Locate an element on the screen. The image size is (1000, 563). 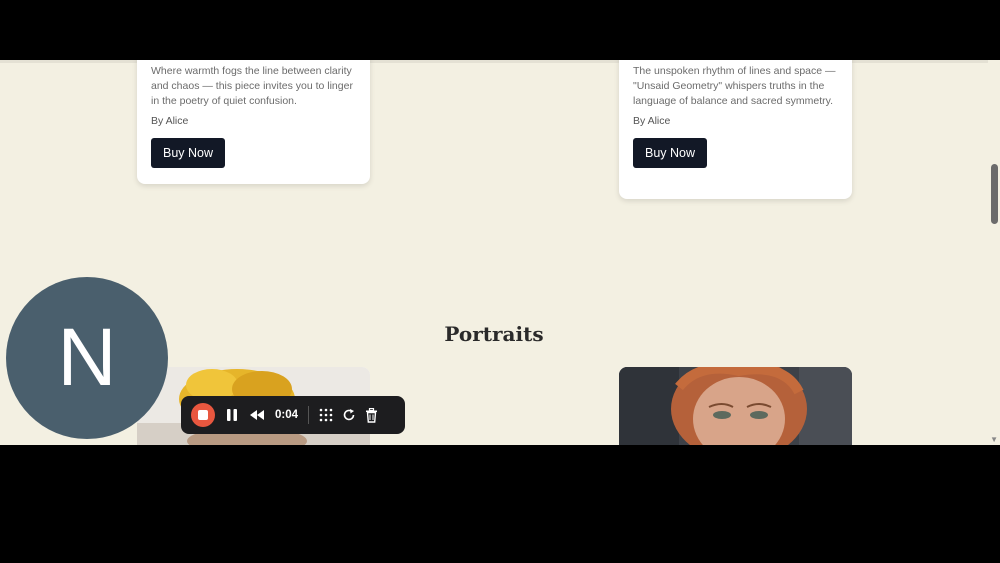
trash-icon is located at coordinates (372, 415).